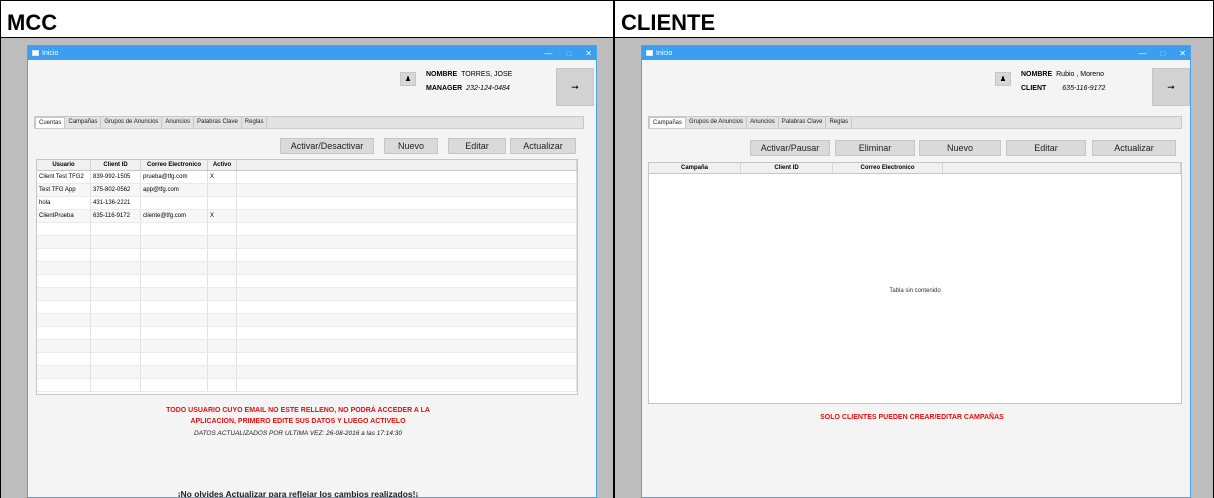  I want to click on nombre-value: Rubio , Moreno, so click(1080, 74).